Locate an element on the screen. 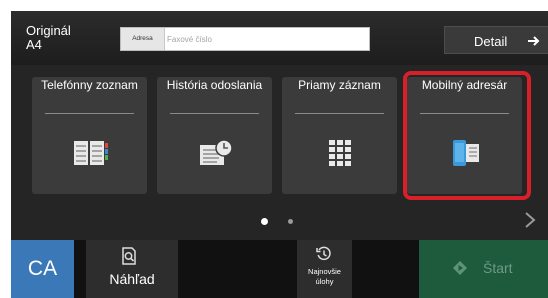 This screenshot has width=548, height=298. clear-all-button: CA is located at coordinates (42, 269).